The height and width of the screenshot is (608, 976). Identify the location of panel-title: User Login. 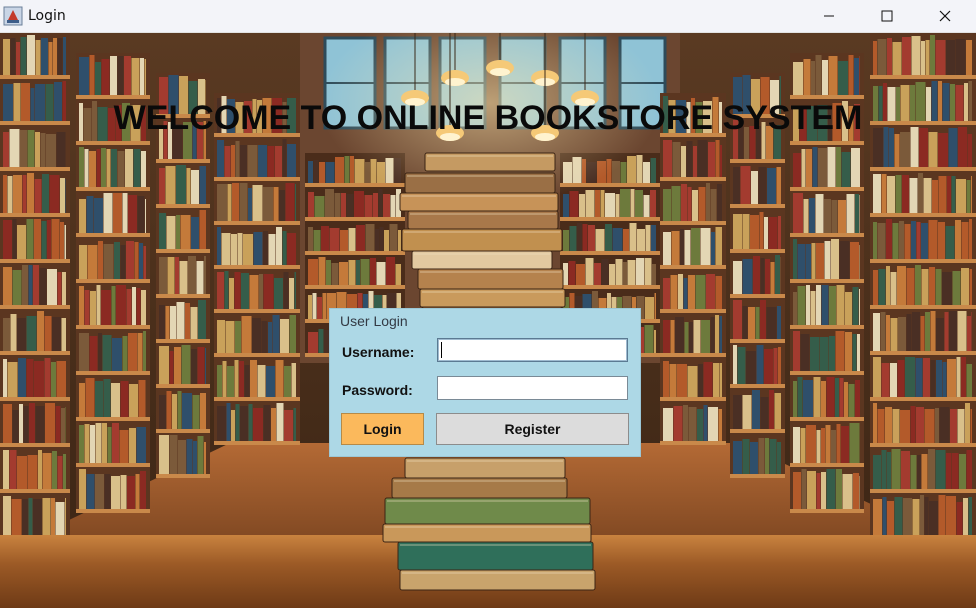
(374, 321).